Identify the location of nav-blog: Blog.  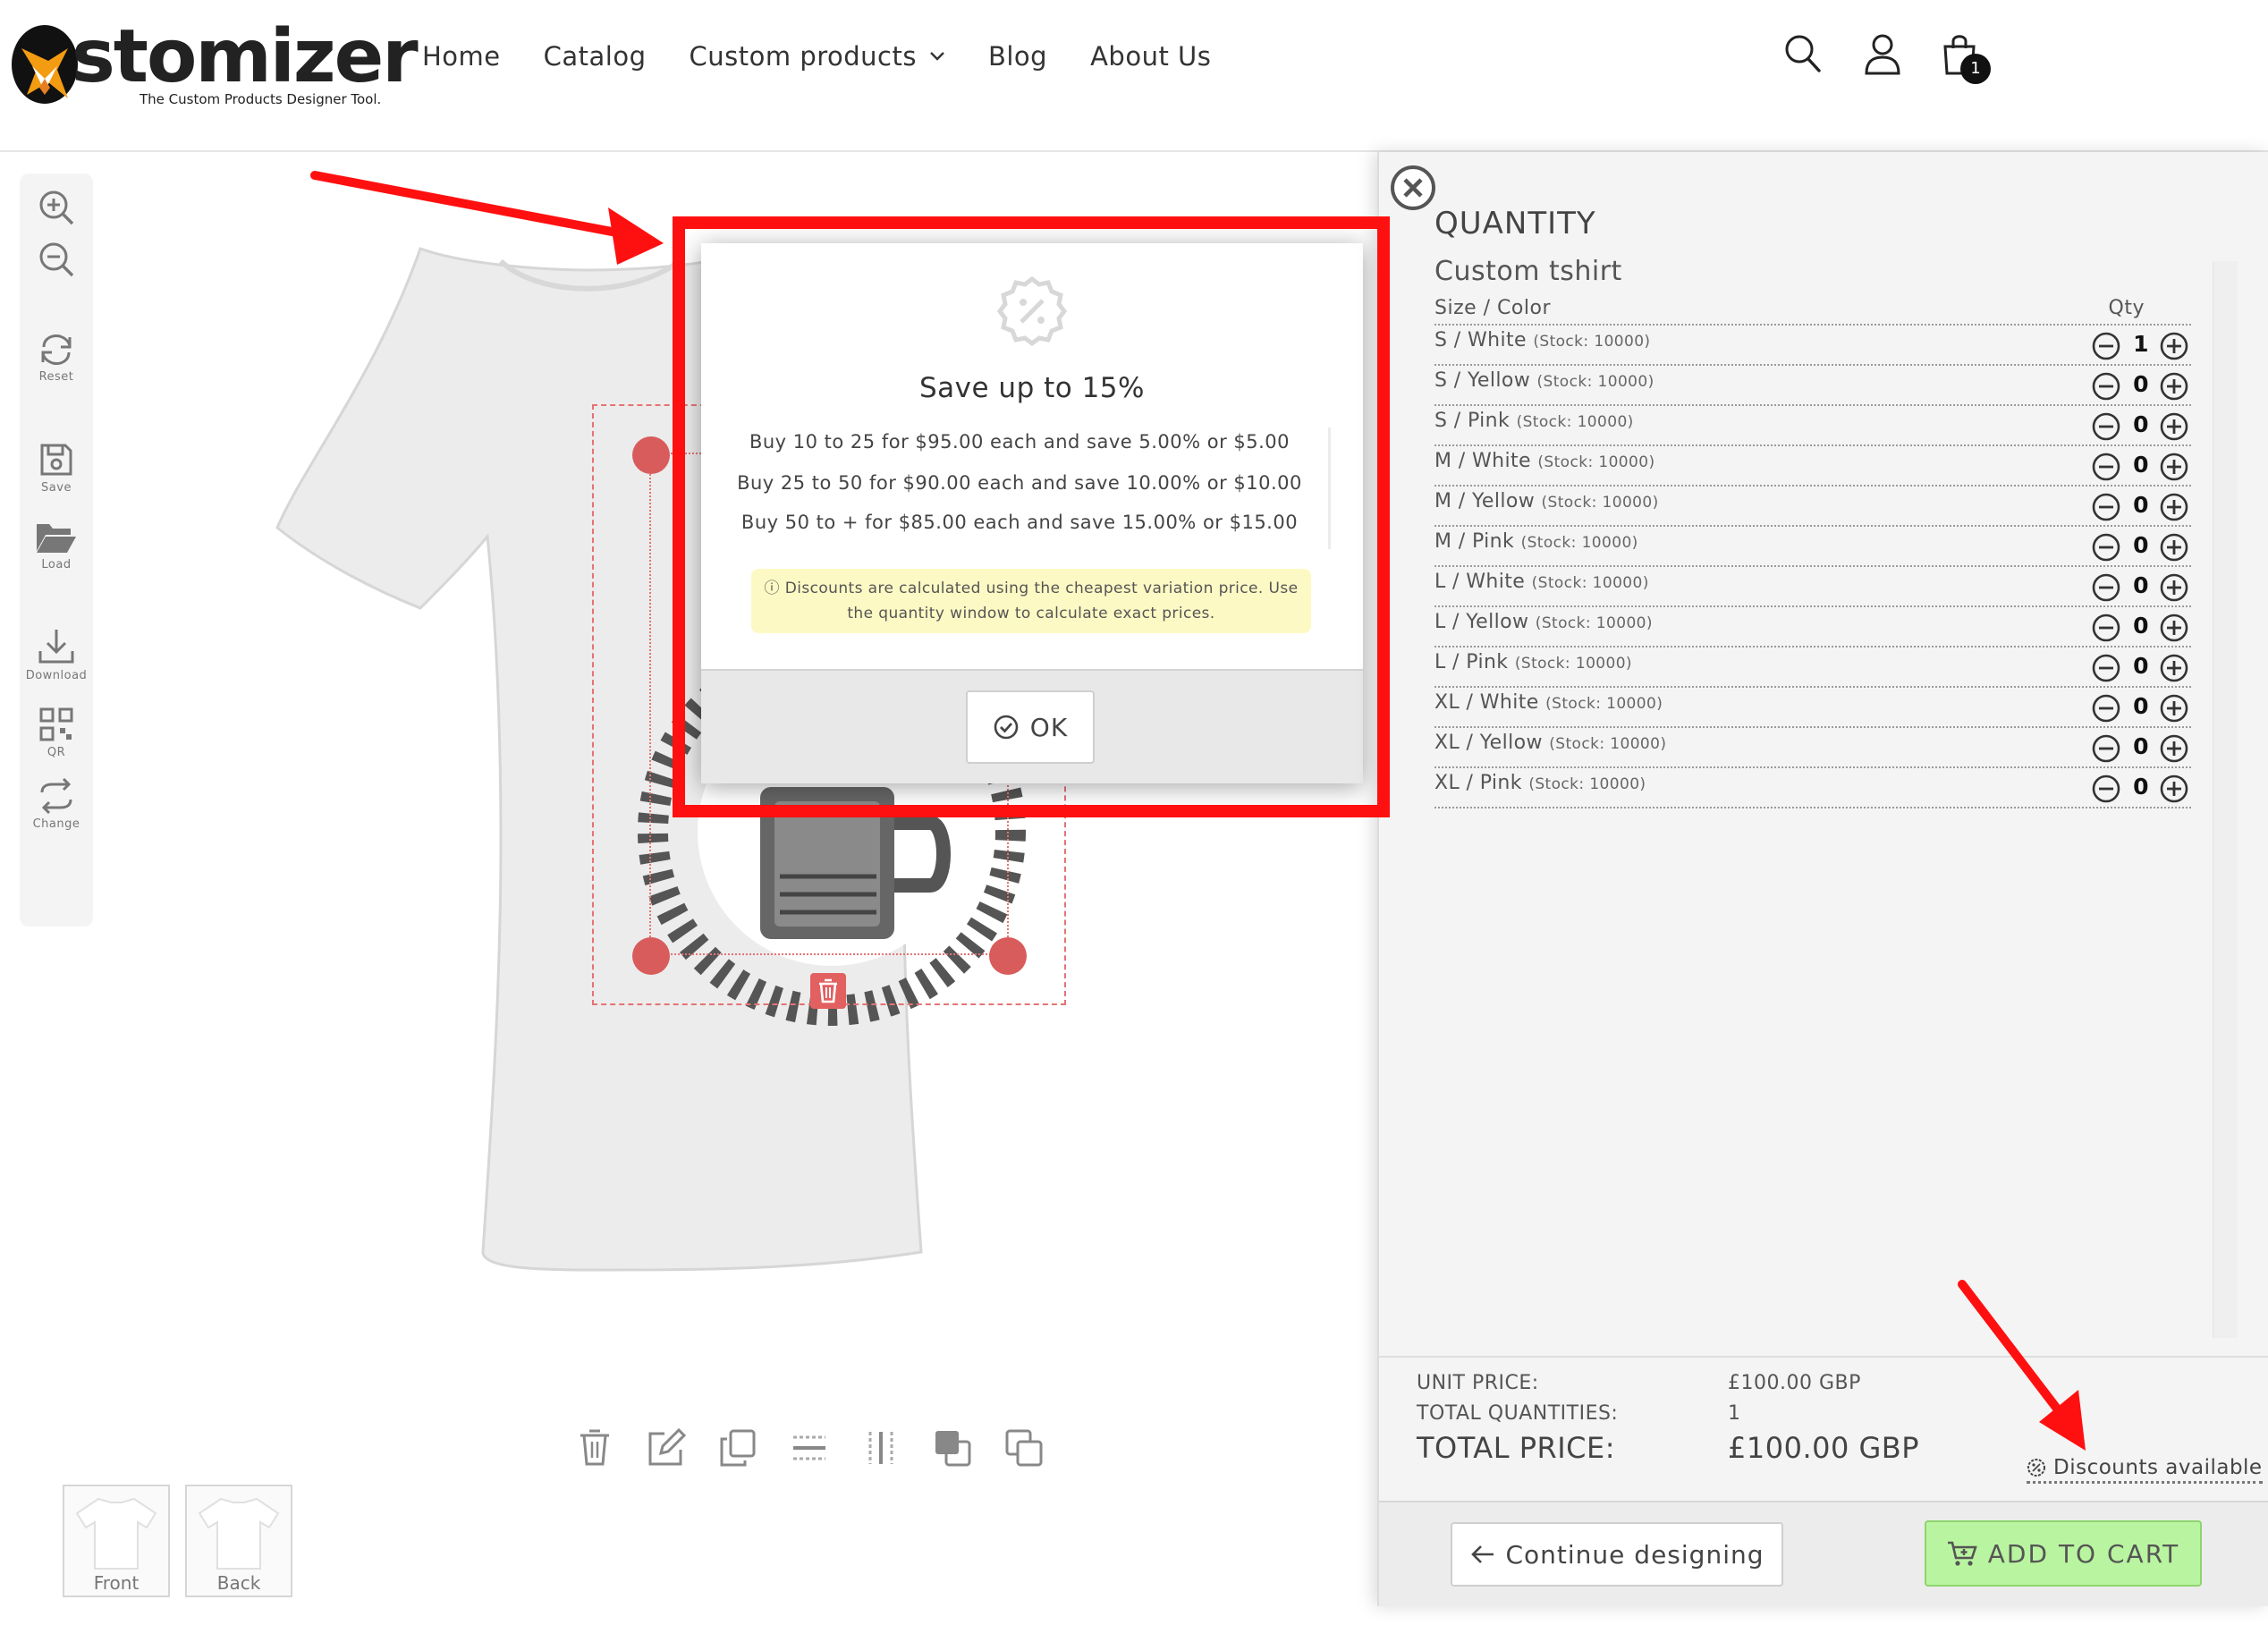
(1018, 56).